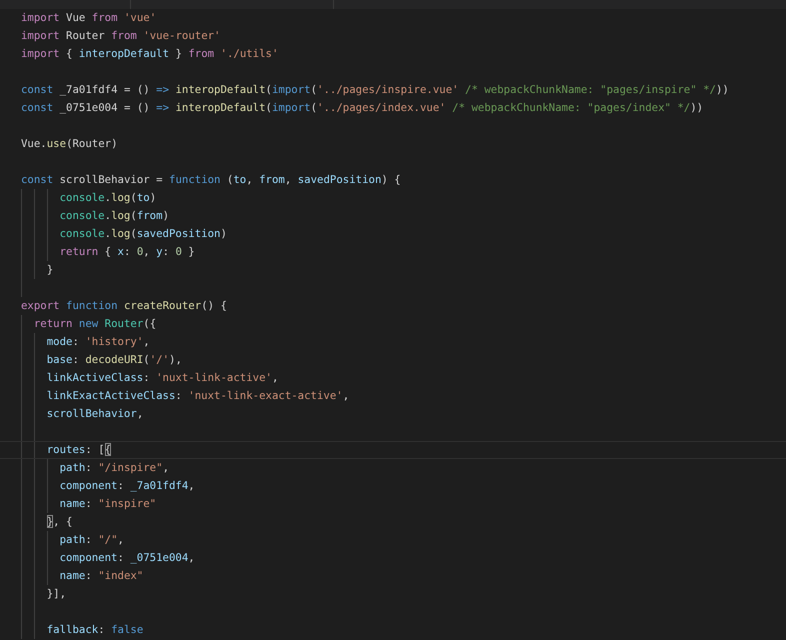  I want to click on code-line: path: "/",, so click(393, 540).